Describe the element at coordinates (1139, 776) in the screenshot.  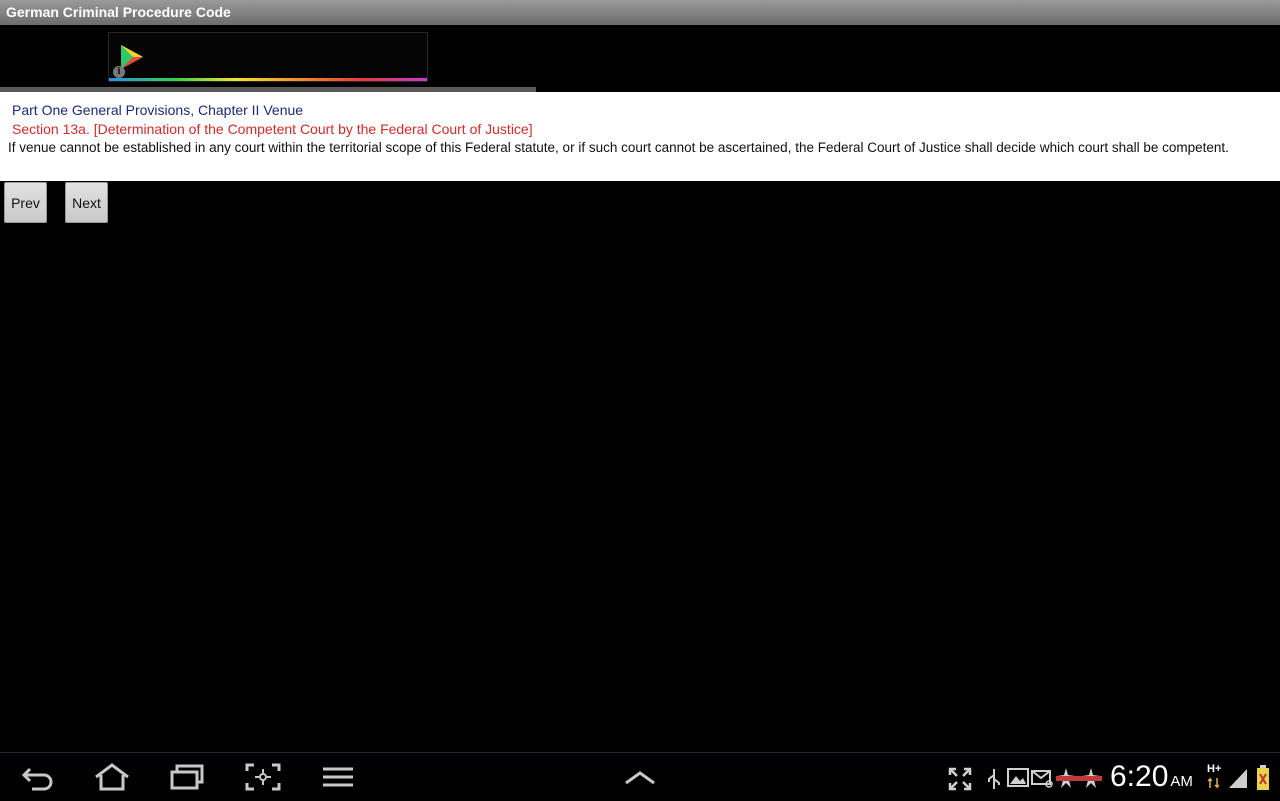
I see `clock-time: 6:20` at that location.